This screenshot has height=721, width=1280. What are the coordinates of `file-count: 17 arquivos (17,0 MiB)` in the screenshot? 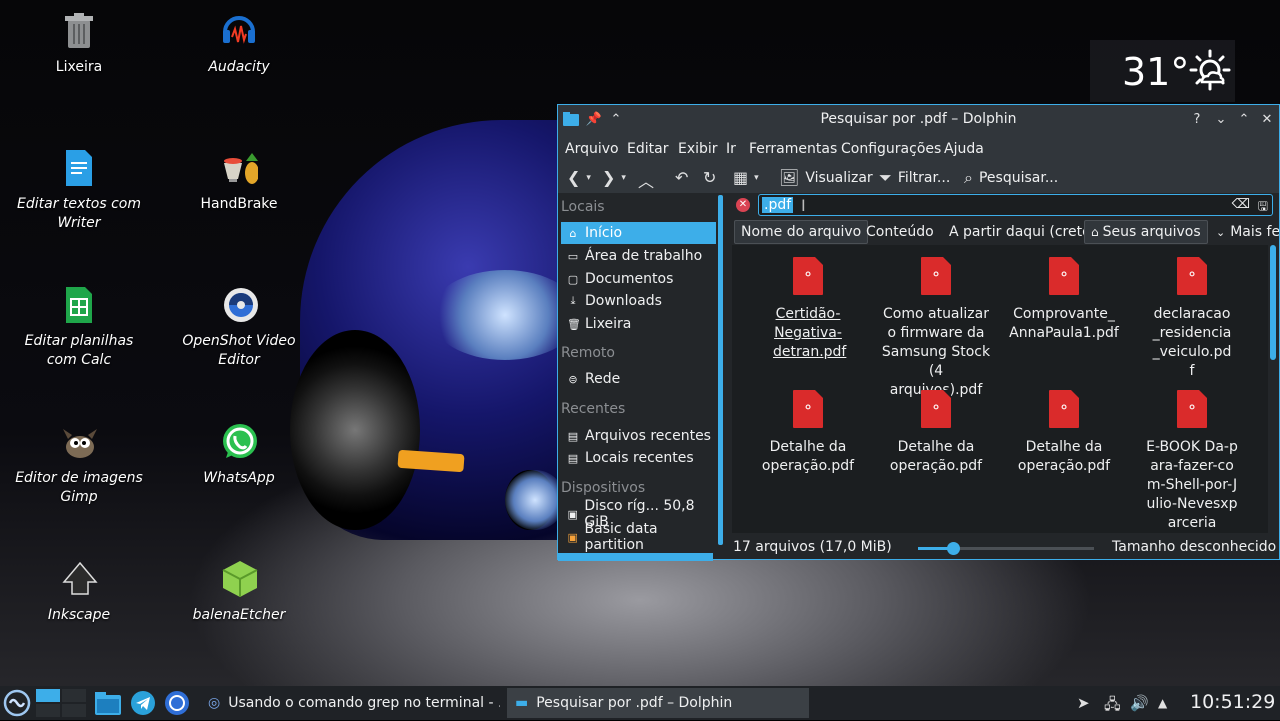 It's located at (812, 547).